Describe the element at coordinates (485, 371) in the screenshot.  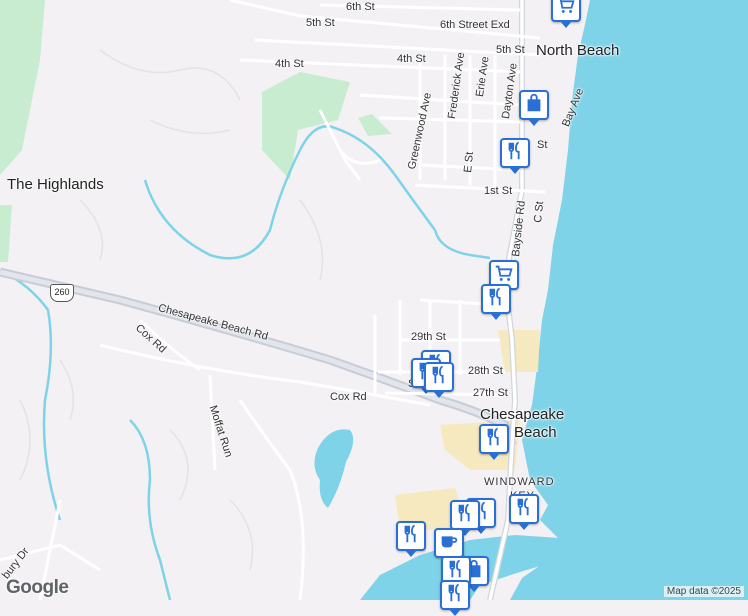
I see `street-28th-st: 28th St` at that location.